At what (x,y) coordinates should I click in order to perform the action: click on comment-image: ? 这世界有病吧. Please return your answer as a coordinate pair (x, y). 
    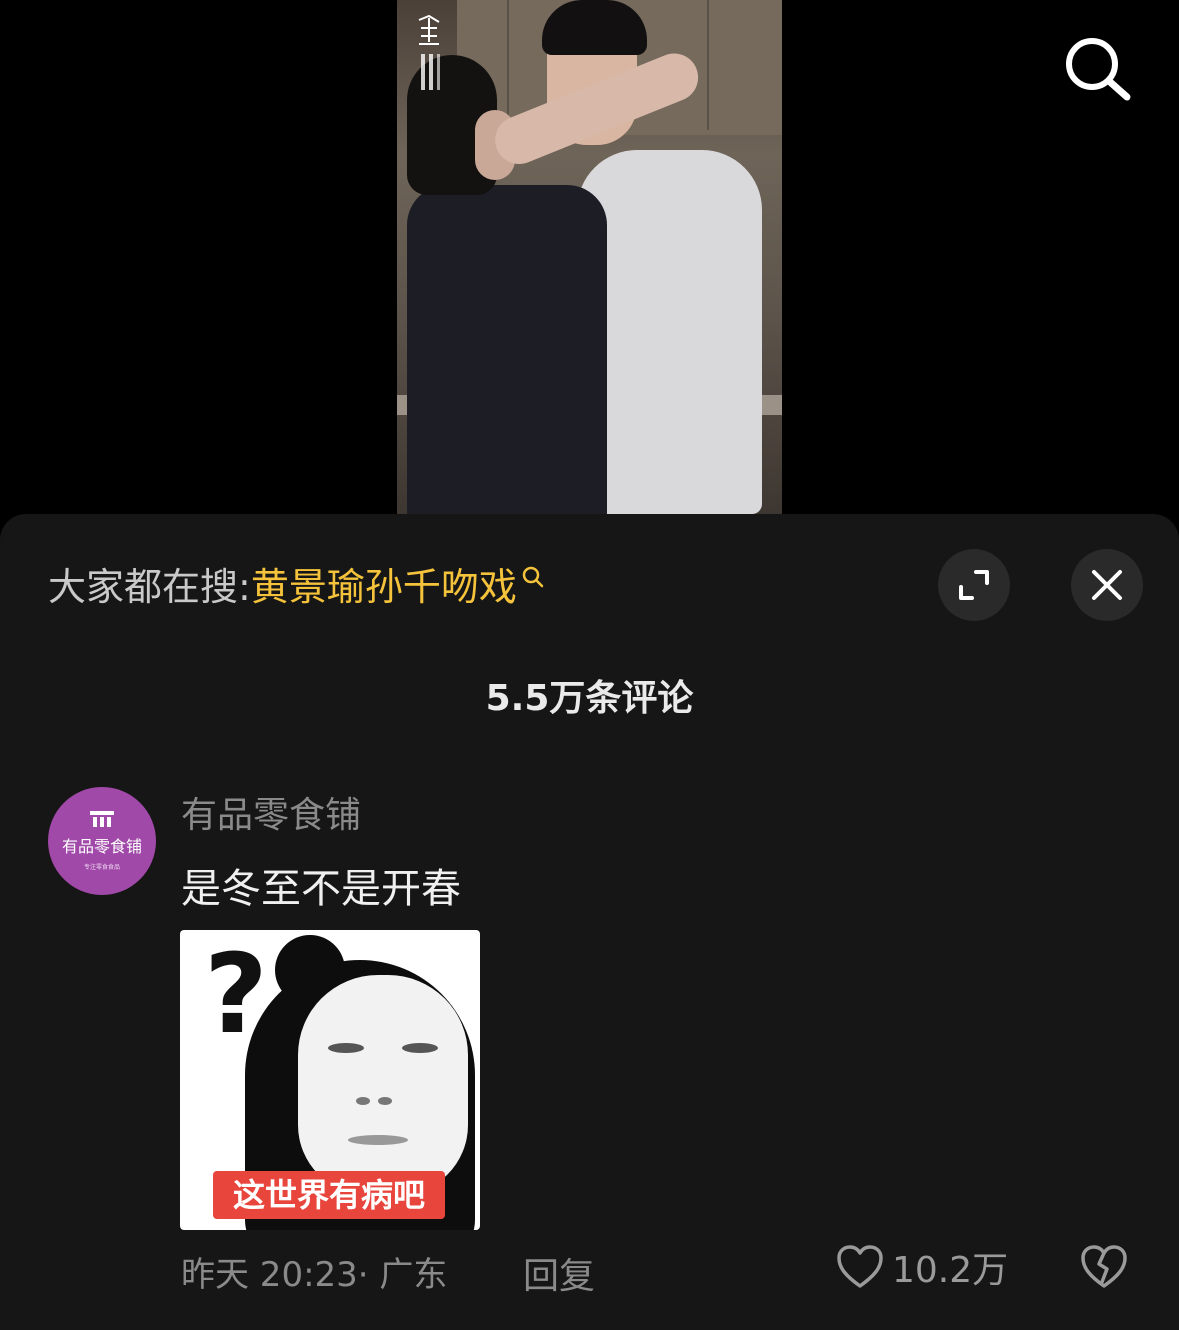
    Looking at the image, I should click on (330, 1080).